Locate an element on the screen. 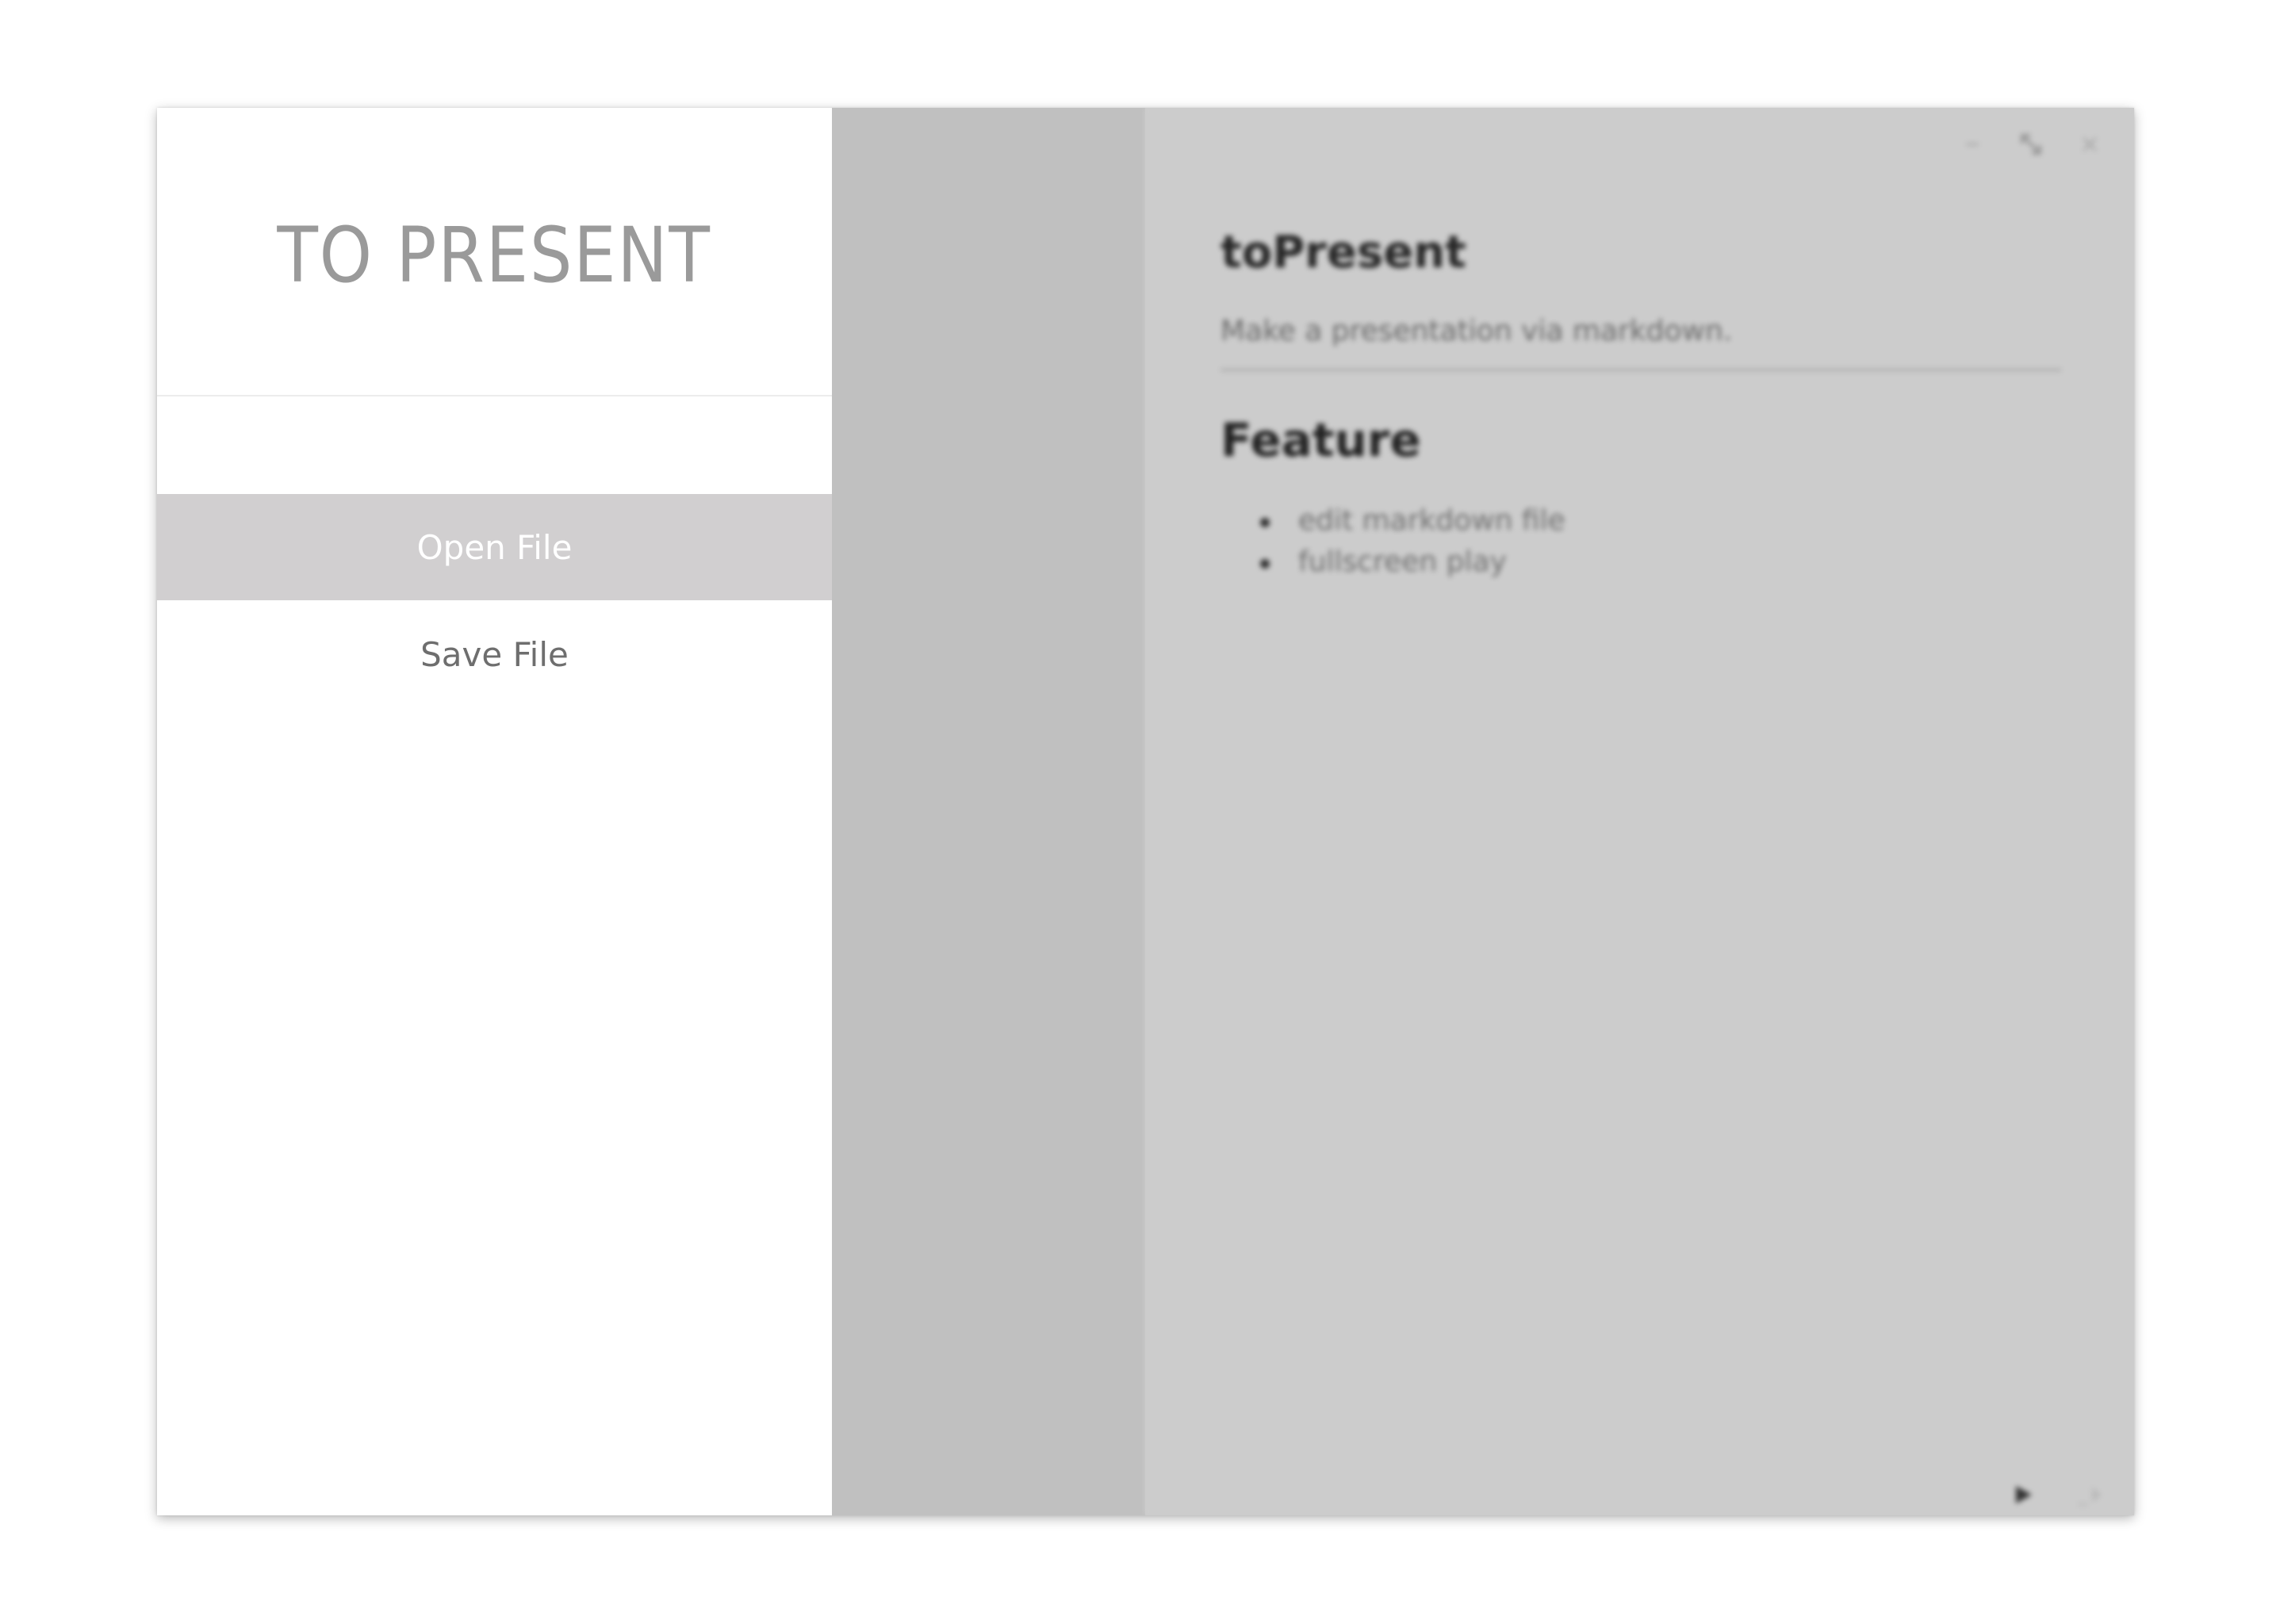 The image size is (2284, 1624). save-file-button: Save File is located at coordinates (494, 654).